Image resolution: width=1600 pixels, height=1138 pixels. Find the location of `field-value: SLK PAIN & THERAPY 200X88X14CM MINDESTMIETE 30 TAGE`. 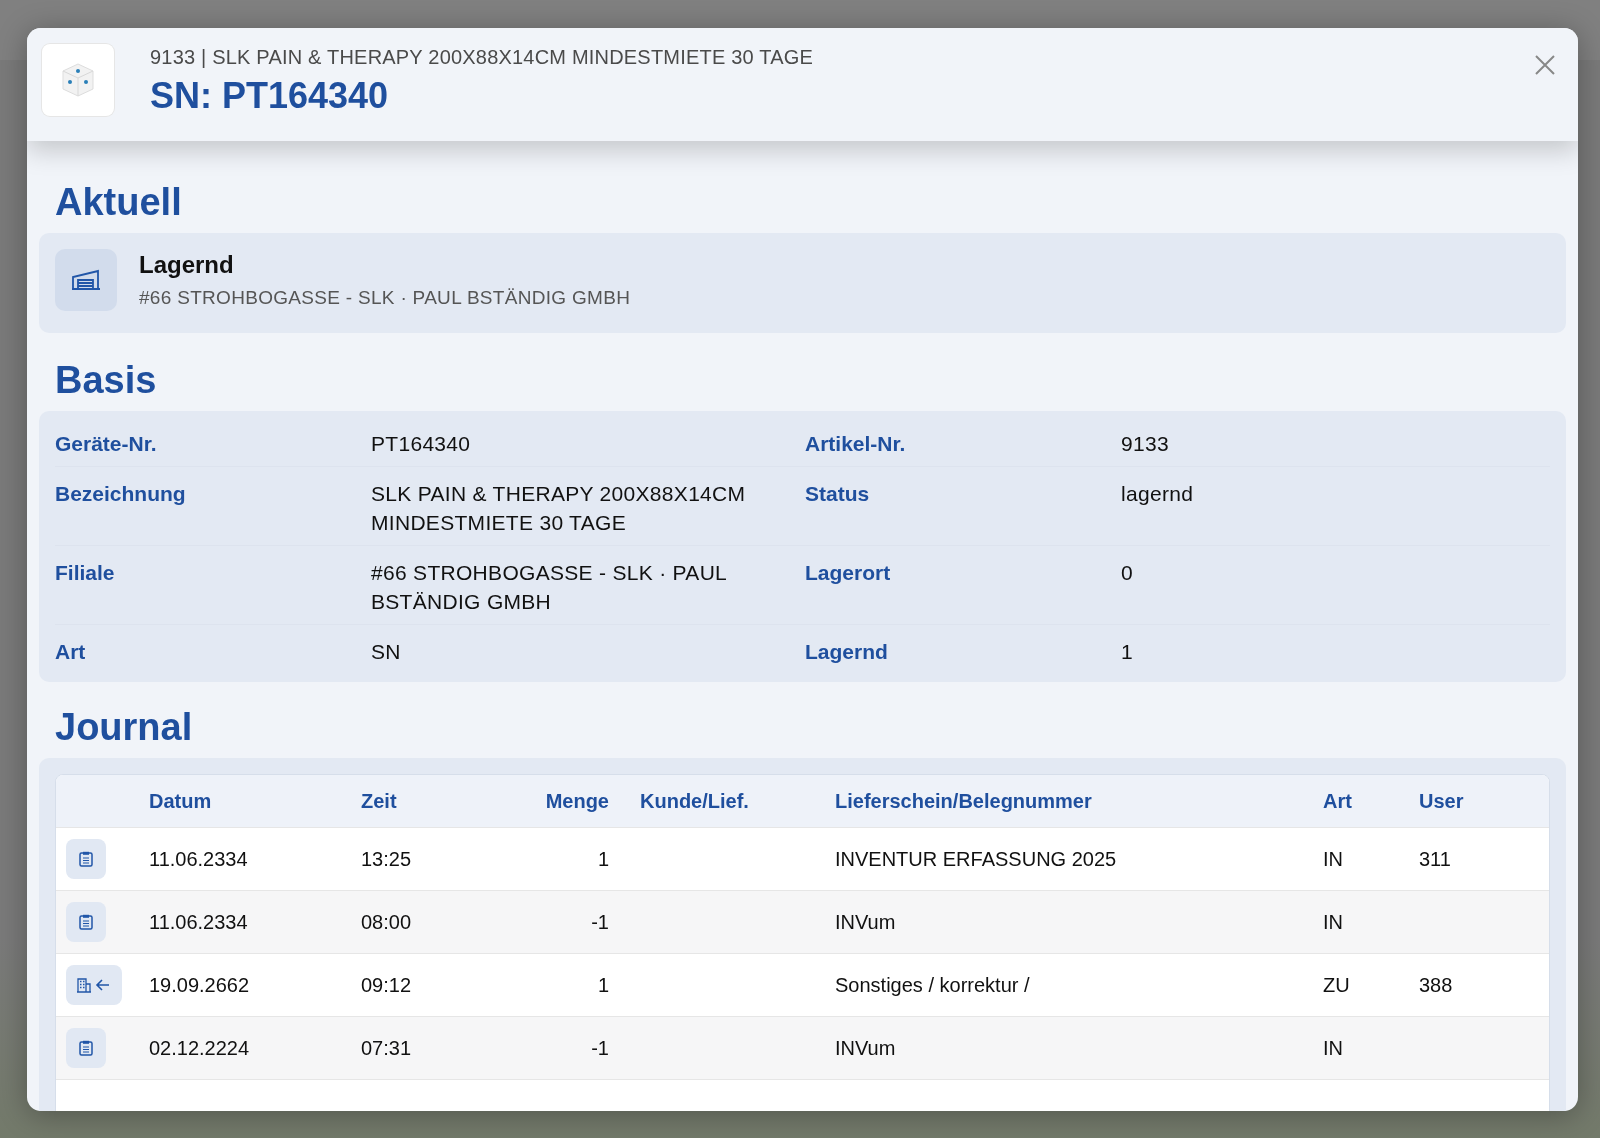

field-value: SLK PAIN & THERAPY 200X88X14CM MINDESTMIETE 30 TAGE is located at coordinates (588, 506).